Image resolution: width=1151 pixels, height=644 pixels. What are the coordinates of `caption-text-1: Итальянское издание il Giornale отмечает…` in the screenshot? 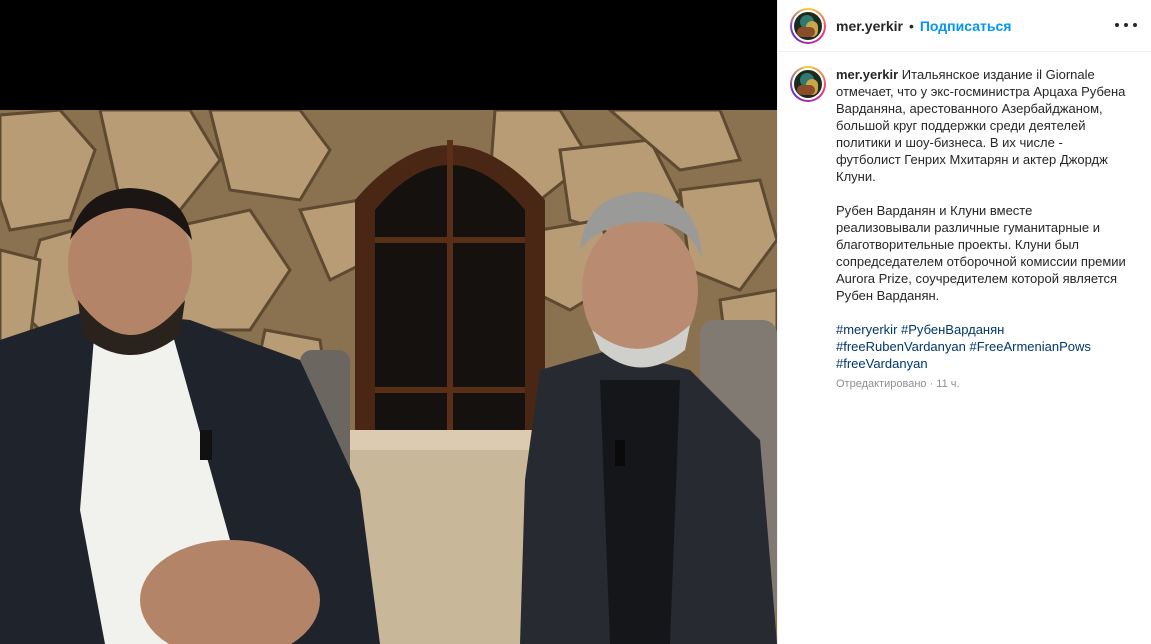 It's located at (981, 125).